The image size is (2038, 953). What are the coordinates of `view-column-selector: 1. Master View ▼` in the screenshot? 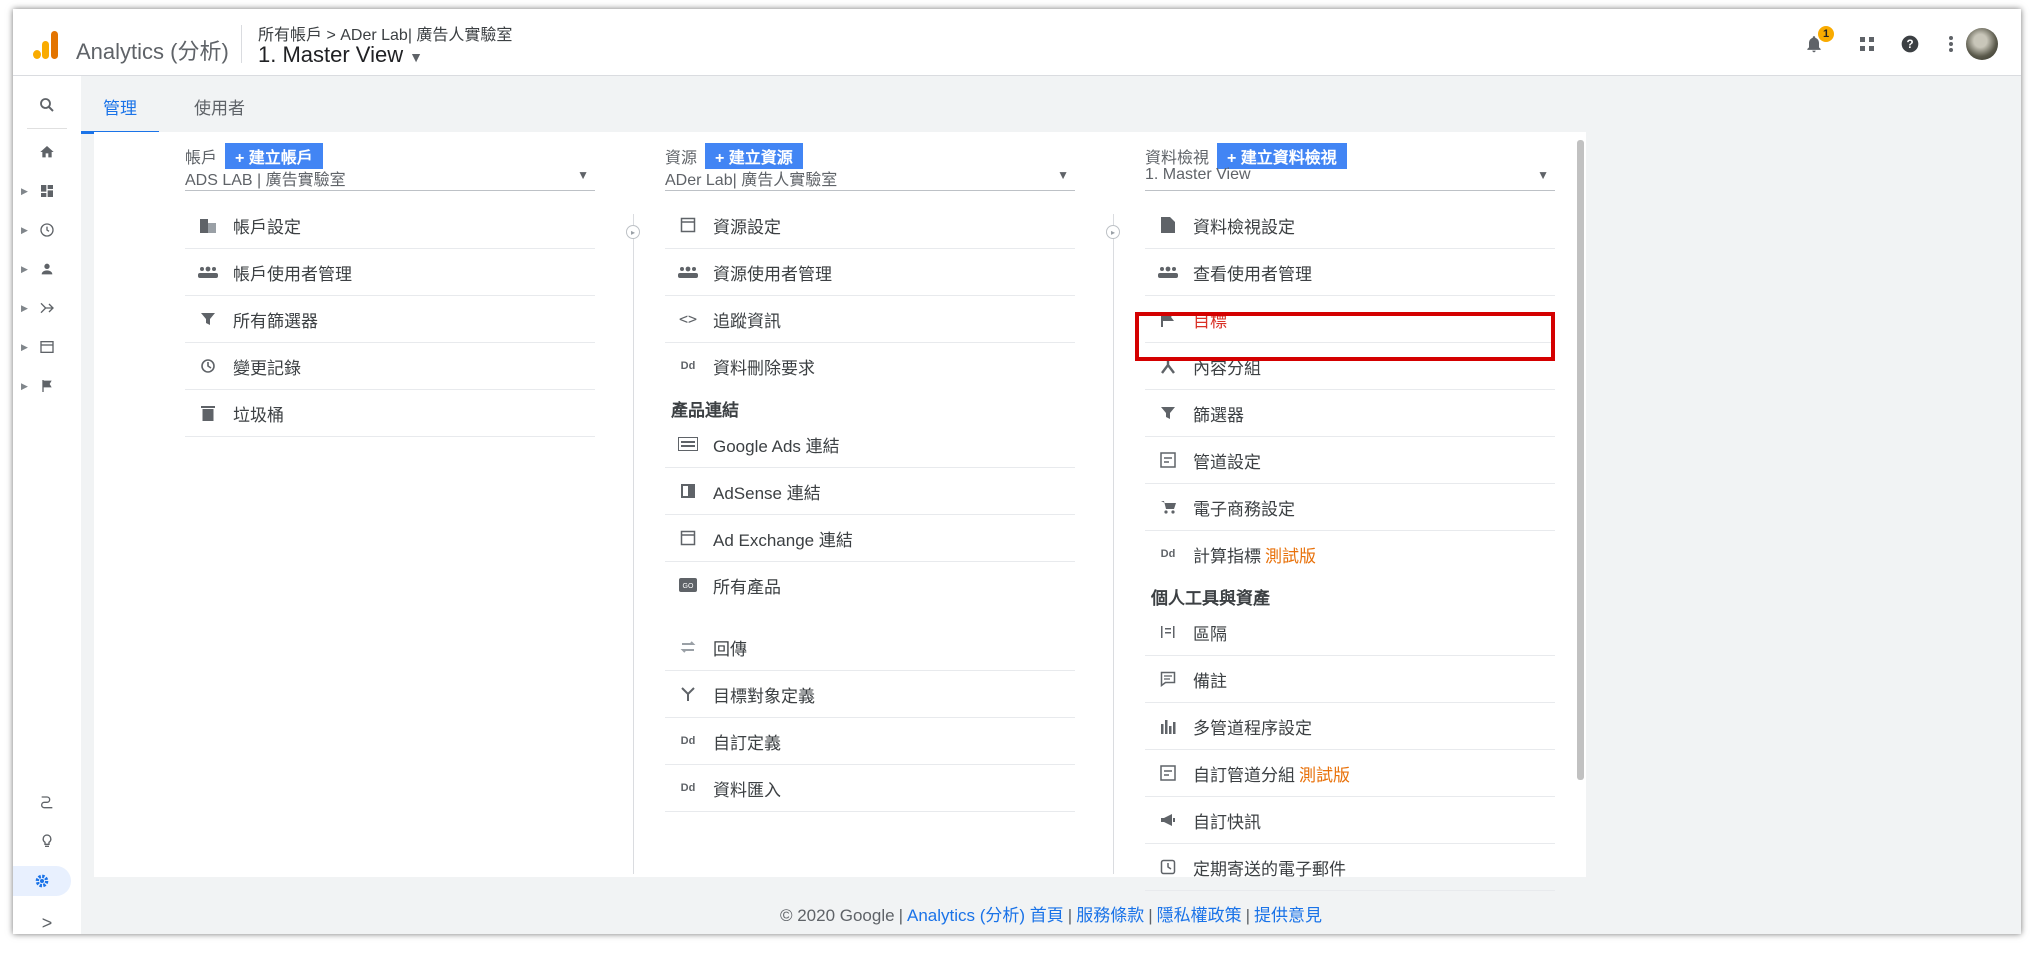 It's located at (1350, 178).